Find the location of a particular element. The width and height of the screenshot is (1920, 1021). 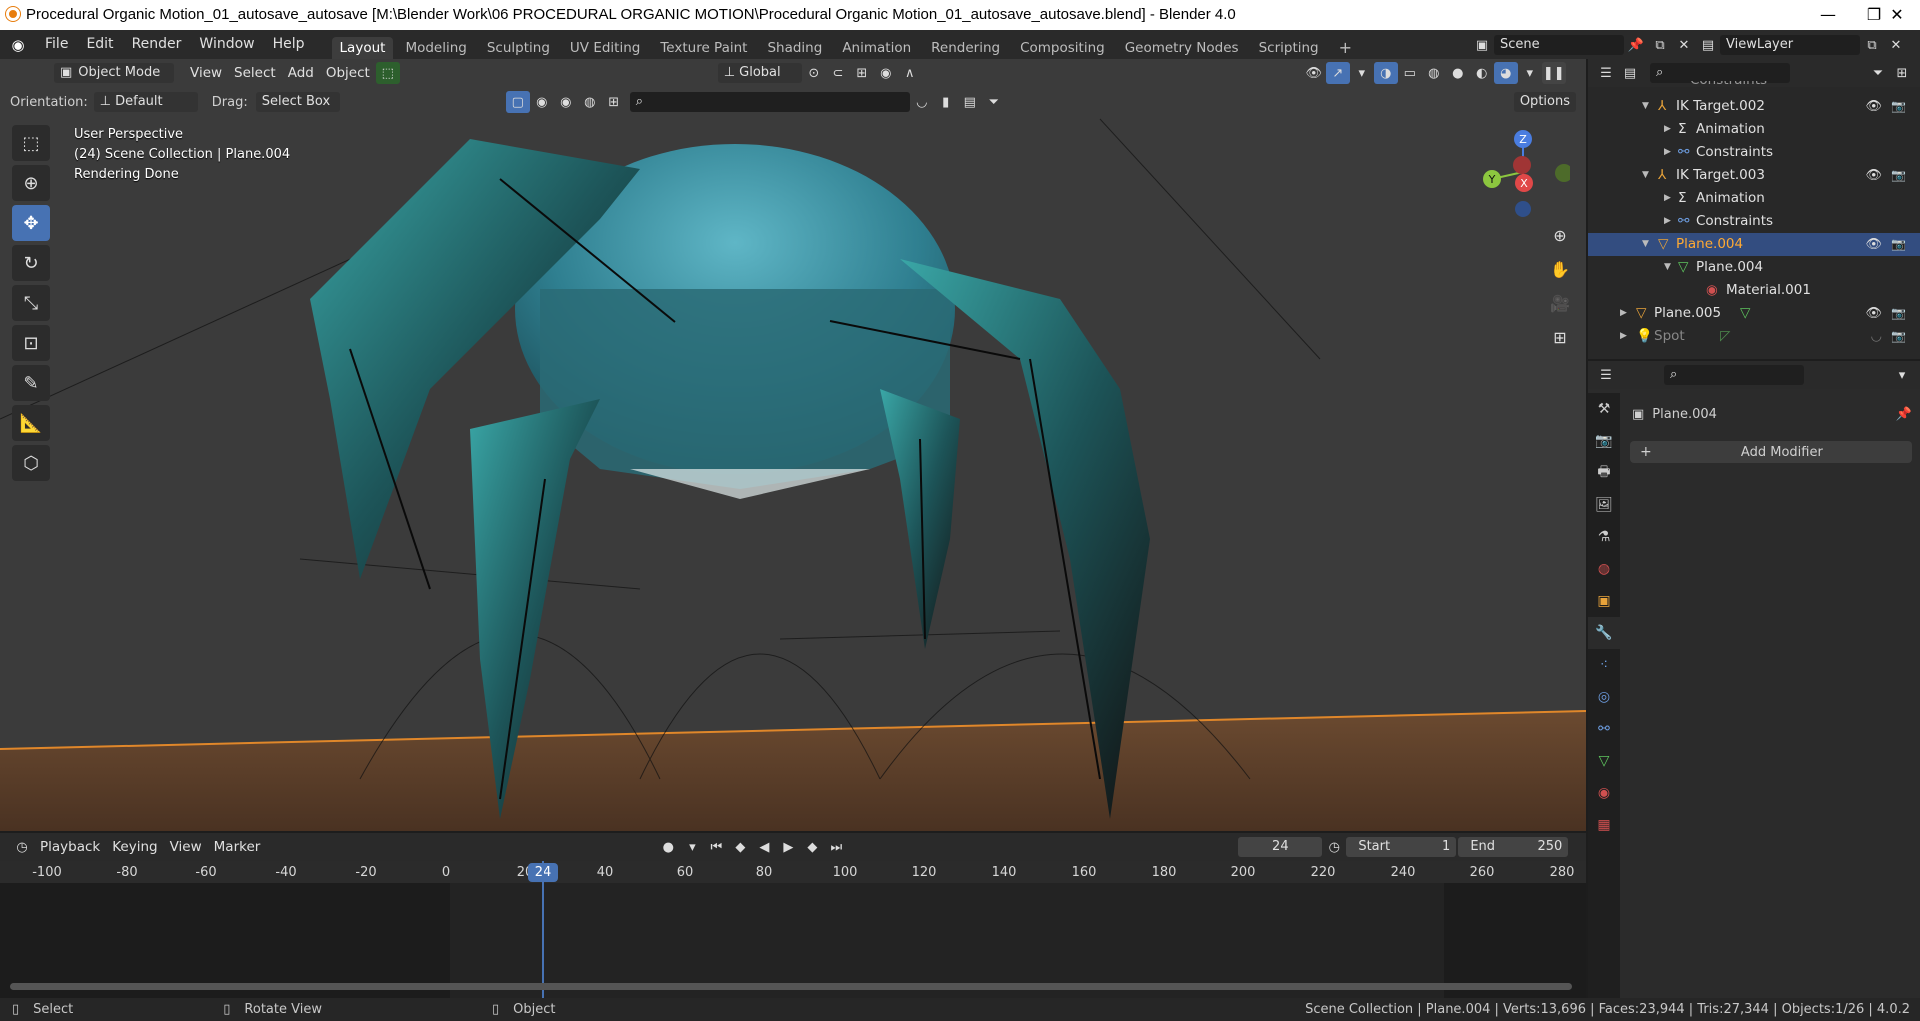

play-icon: ▶ is located at coordinates (788, 847).